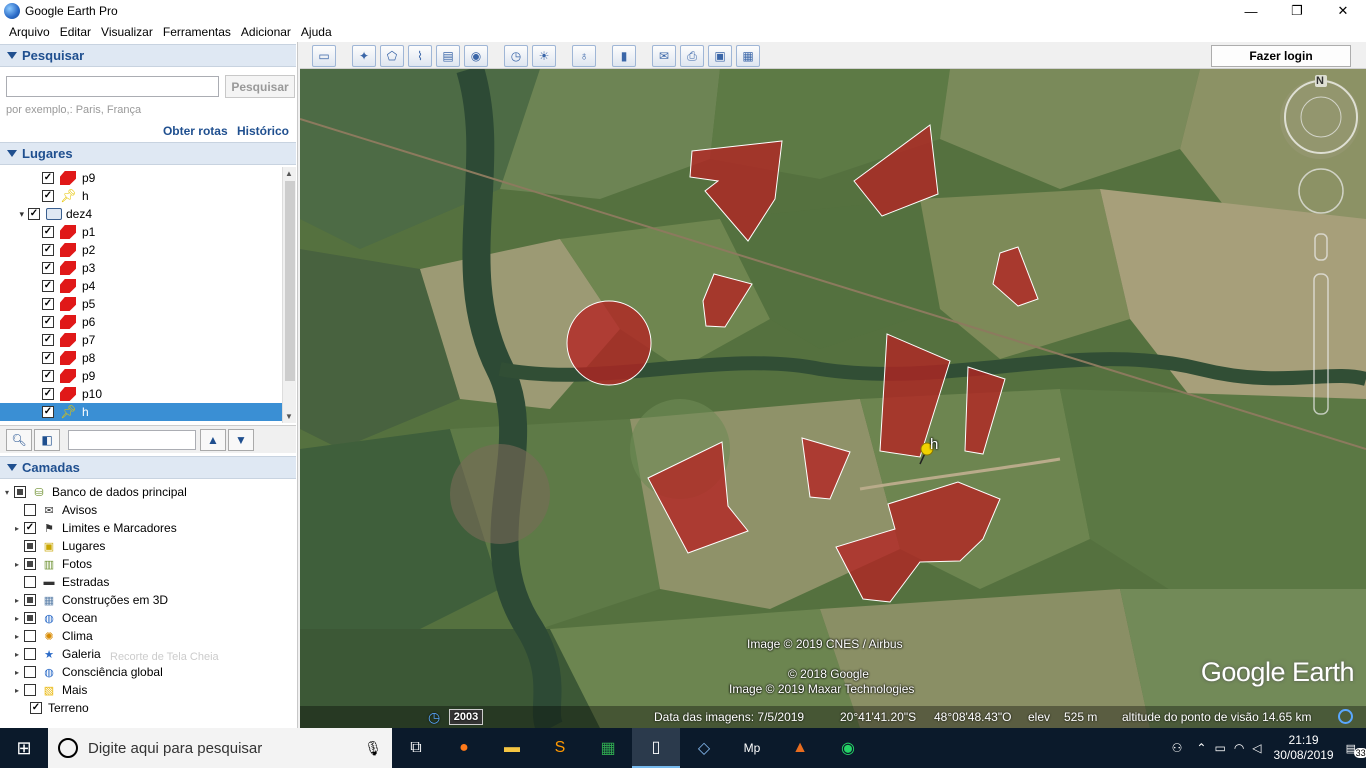  What do you see at coordinates (434, 717) in the screenshot?
I see `historical-clock-icon: ◷` at bounding box center [434, 717].